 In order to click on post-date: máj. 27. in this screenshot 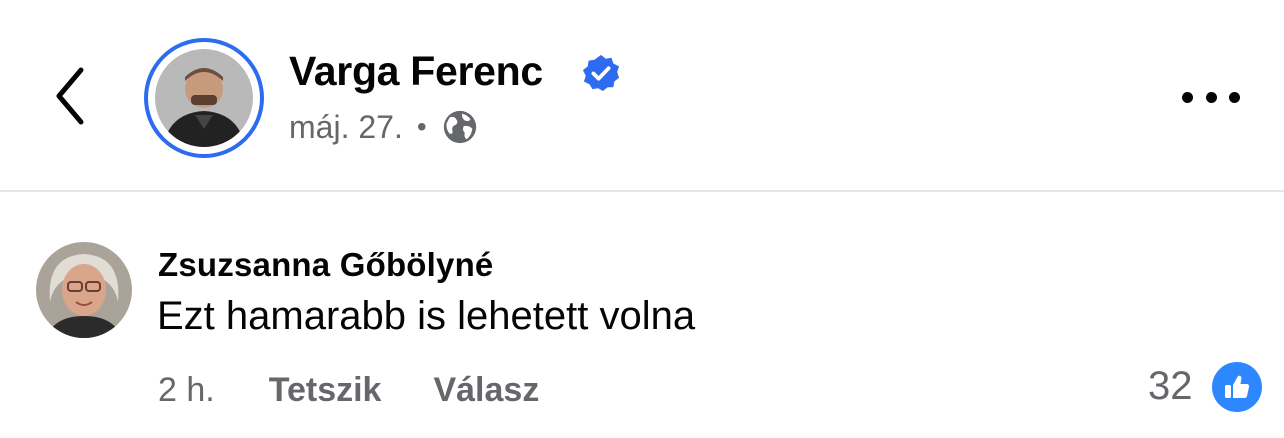, I will do `click(346, 127)`.